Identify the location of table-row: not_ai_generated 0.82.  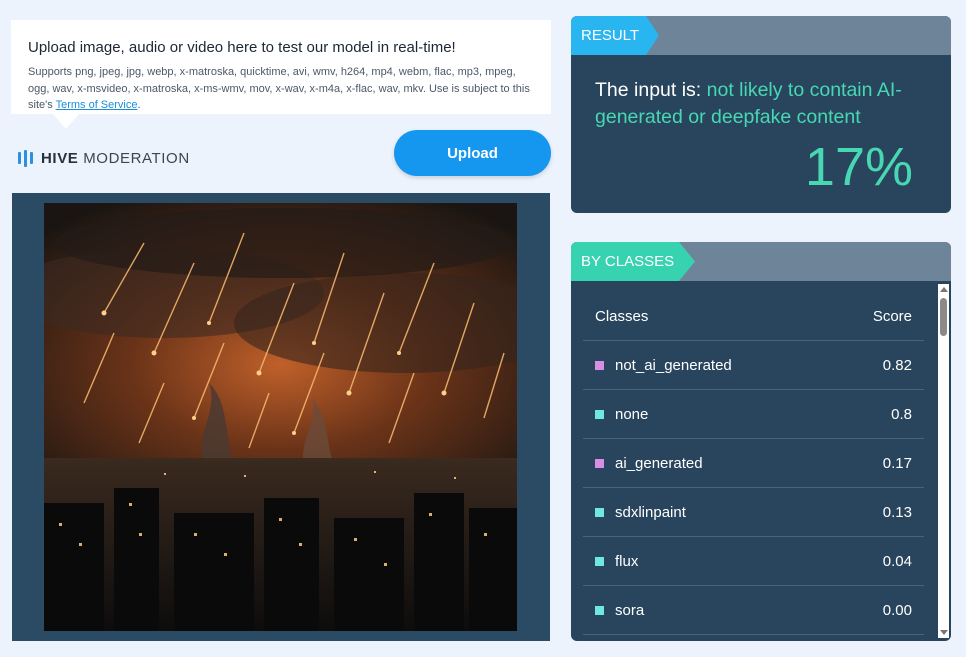
(753, 365).